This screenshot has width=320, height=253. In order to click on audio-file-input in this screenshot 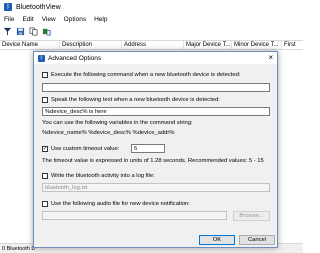, I will do `click(134, 215)`.